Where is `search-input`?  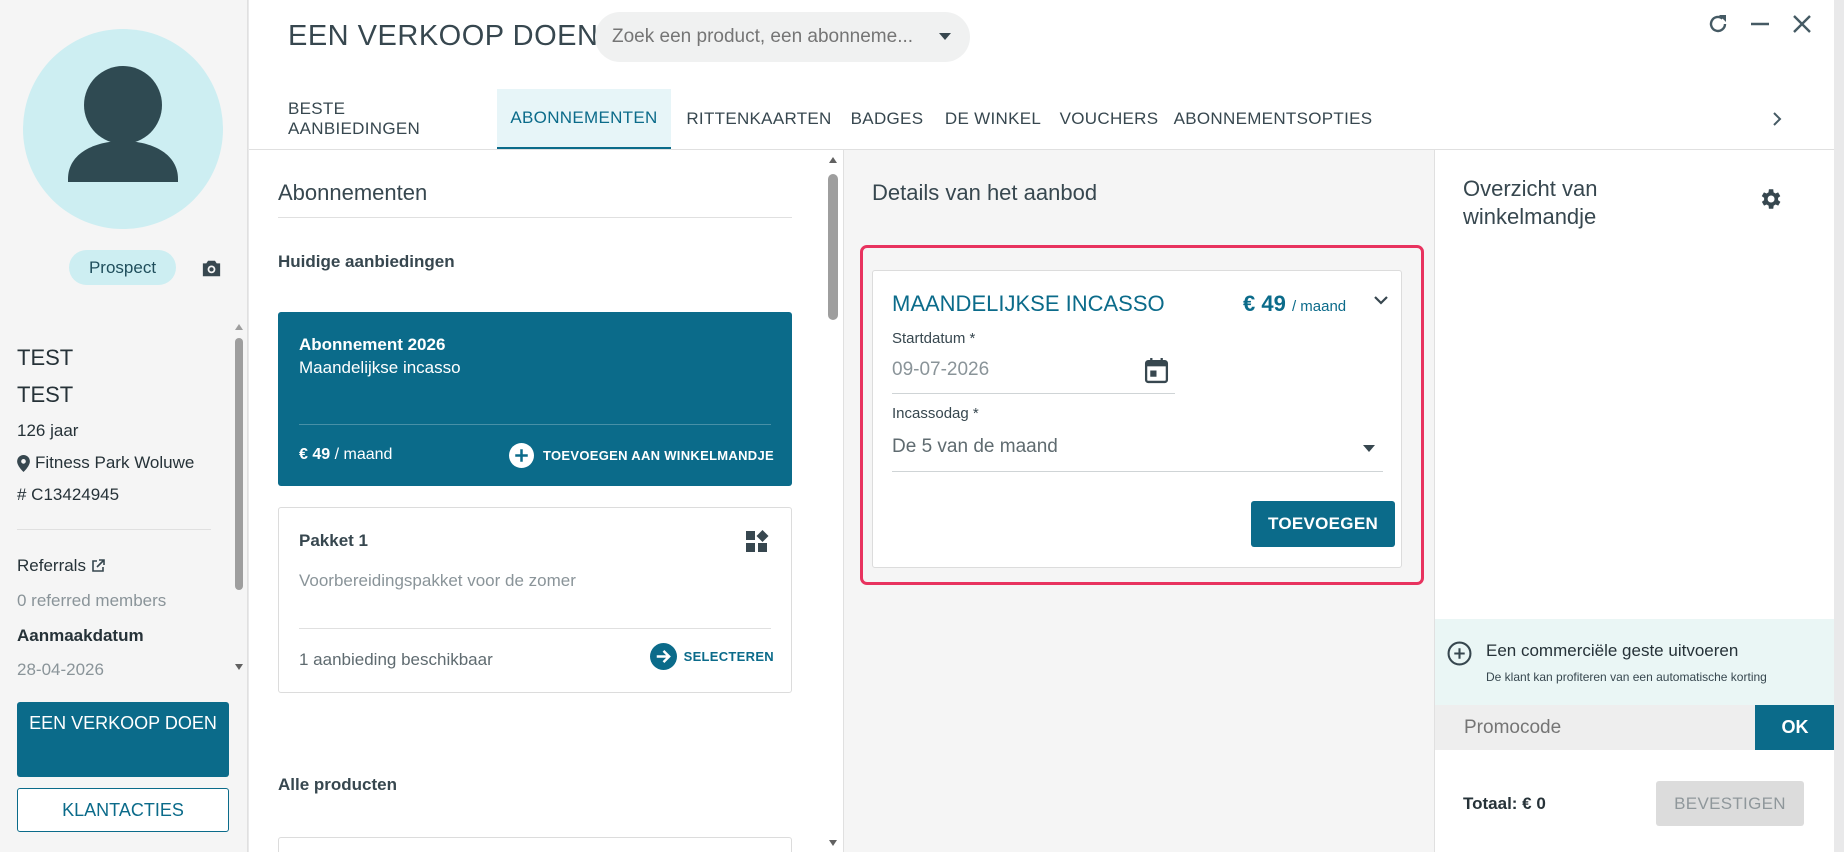 search-input is located at coordinates (767, 37).